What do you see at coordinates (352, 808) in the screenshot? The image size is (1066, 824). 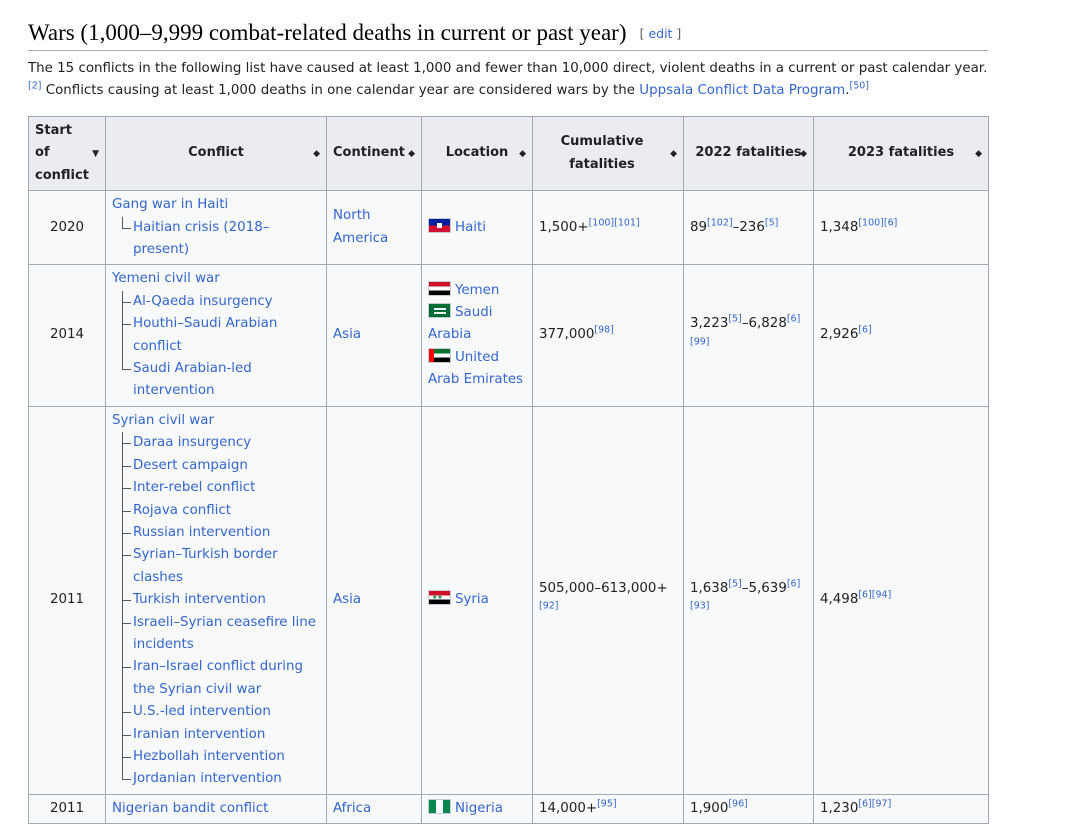 I see `continent-link: Africa` at bounding box center [352, 808].